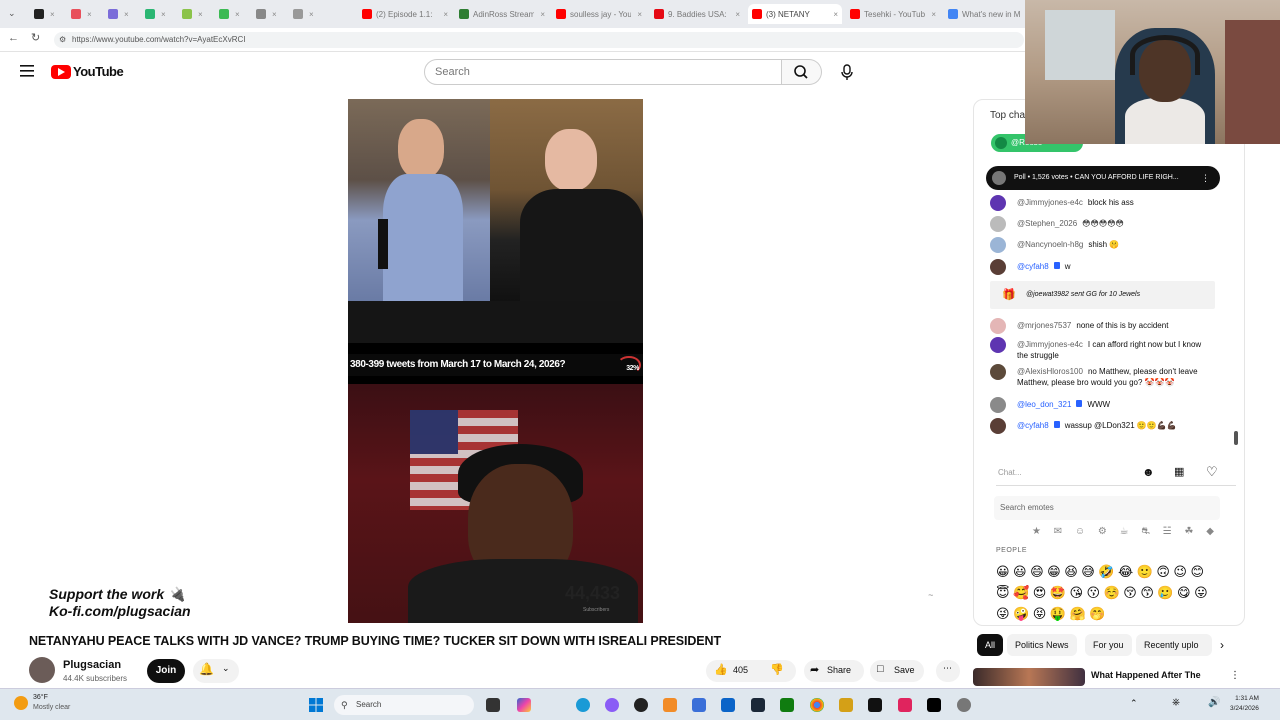 This screenshot has width=1280, height=720. I want to click on tray-chevron-icon: ⌃, so click(1134, 703).